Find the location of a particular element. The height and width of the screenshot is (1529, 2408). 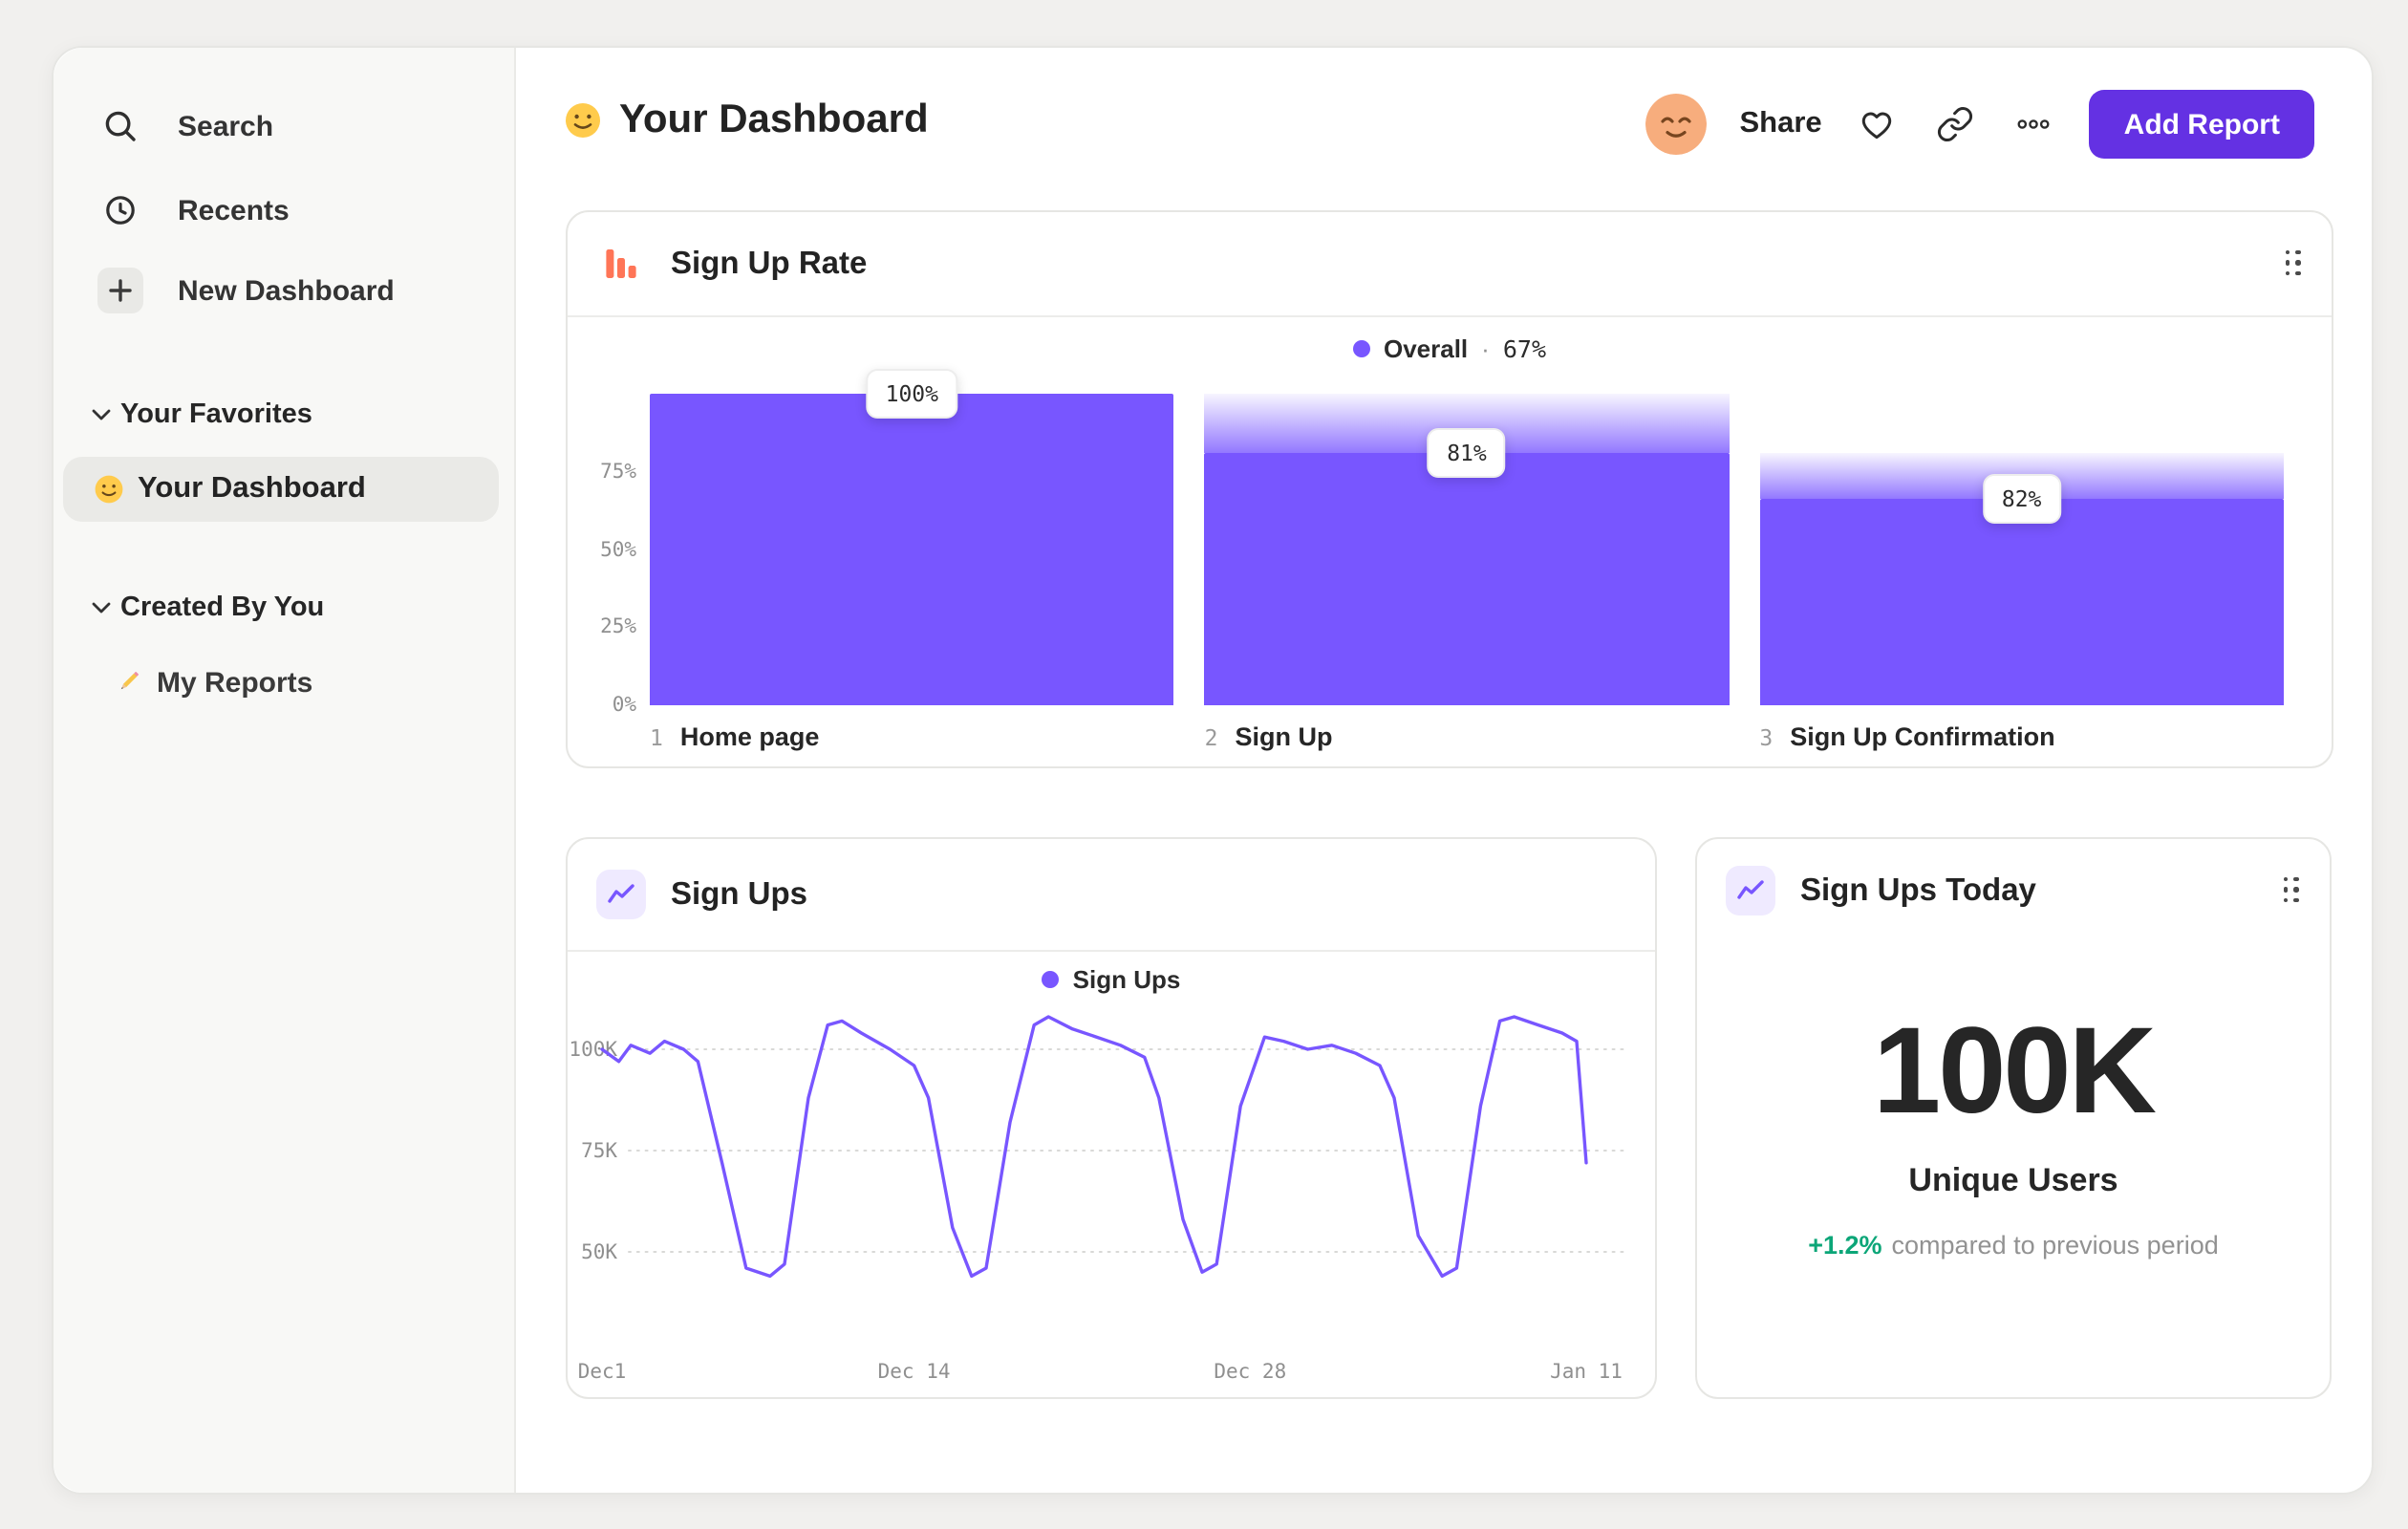

step-number: 2 is located at coordinates (1211, 737).